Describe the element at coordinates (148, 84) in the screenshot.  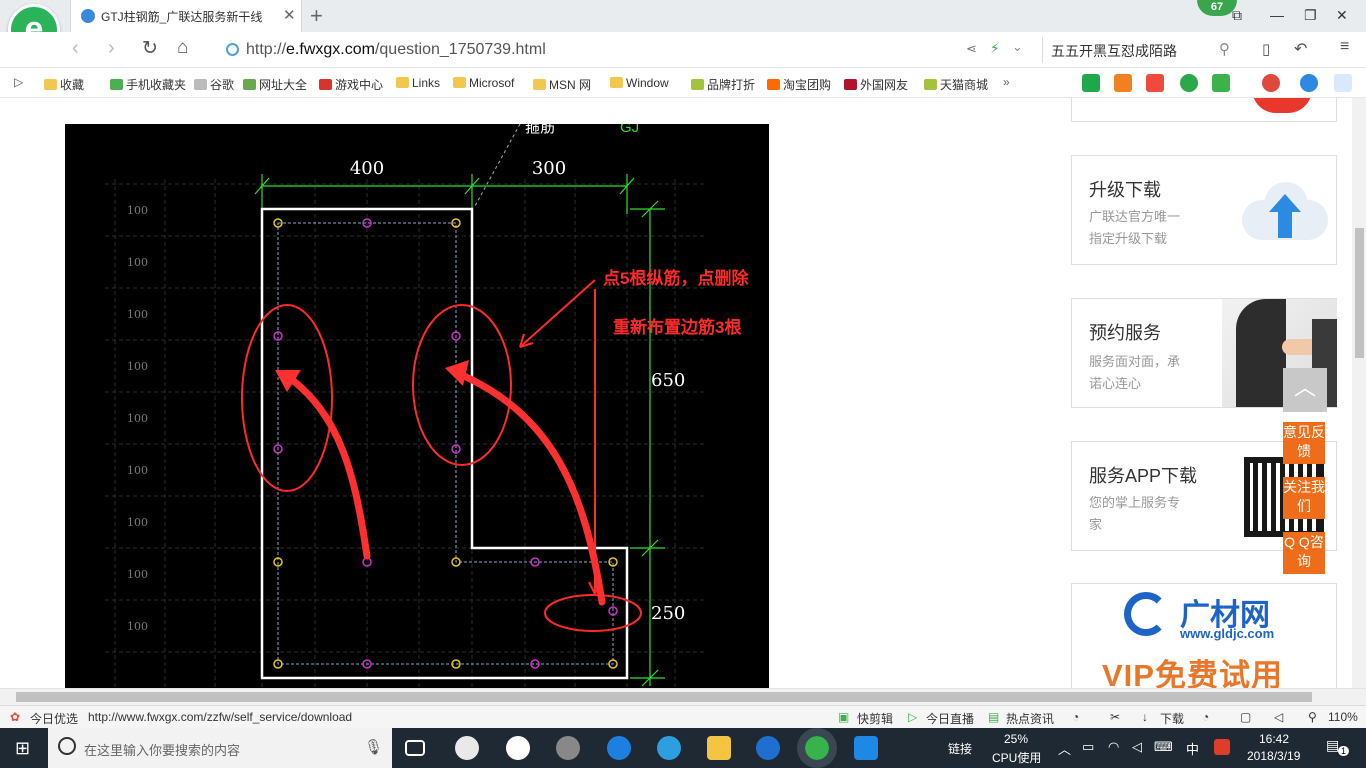
I see `bookmark-item: 手机收藏夹` at that location.